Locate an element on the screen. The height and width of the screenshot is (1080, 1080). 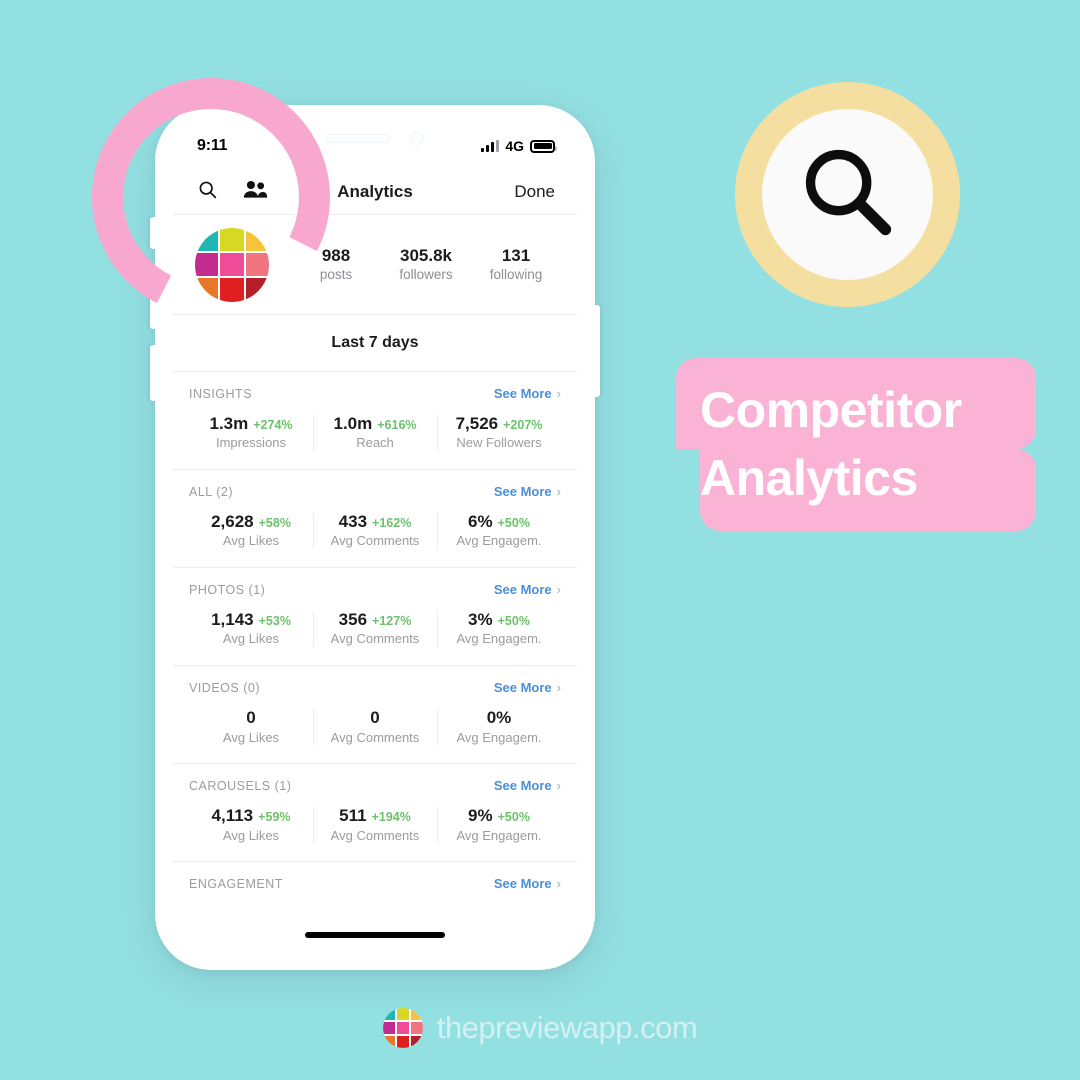
status-time: 9:11 is located at coordinates (212, 145).